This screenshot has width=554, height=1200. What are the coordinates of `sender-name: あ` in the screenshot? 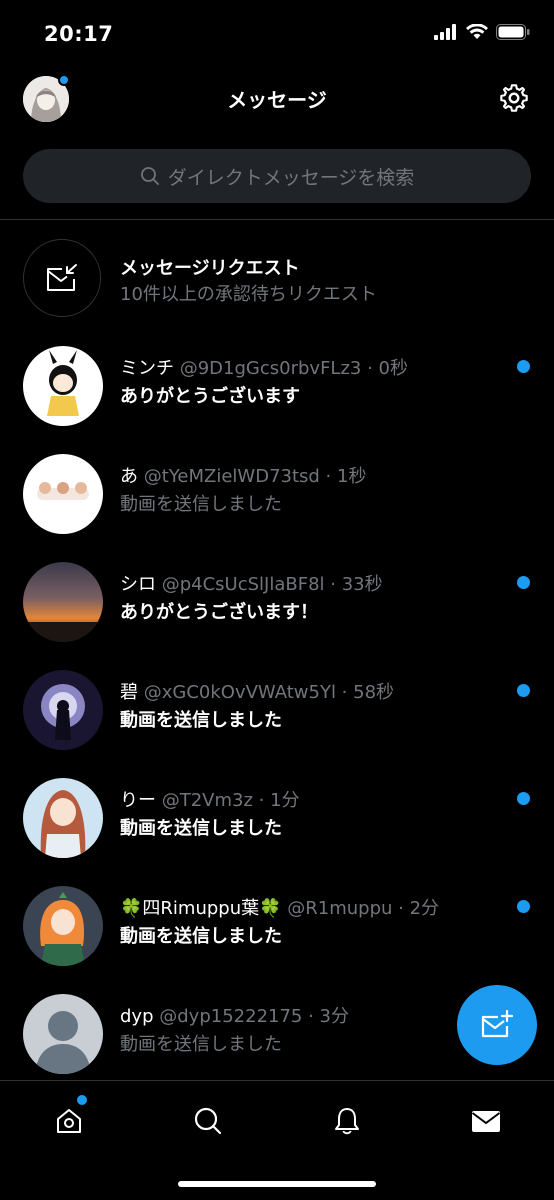 It's located at (129, 476).